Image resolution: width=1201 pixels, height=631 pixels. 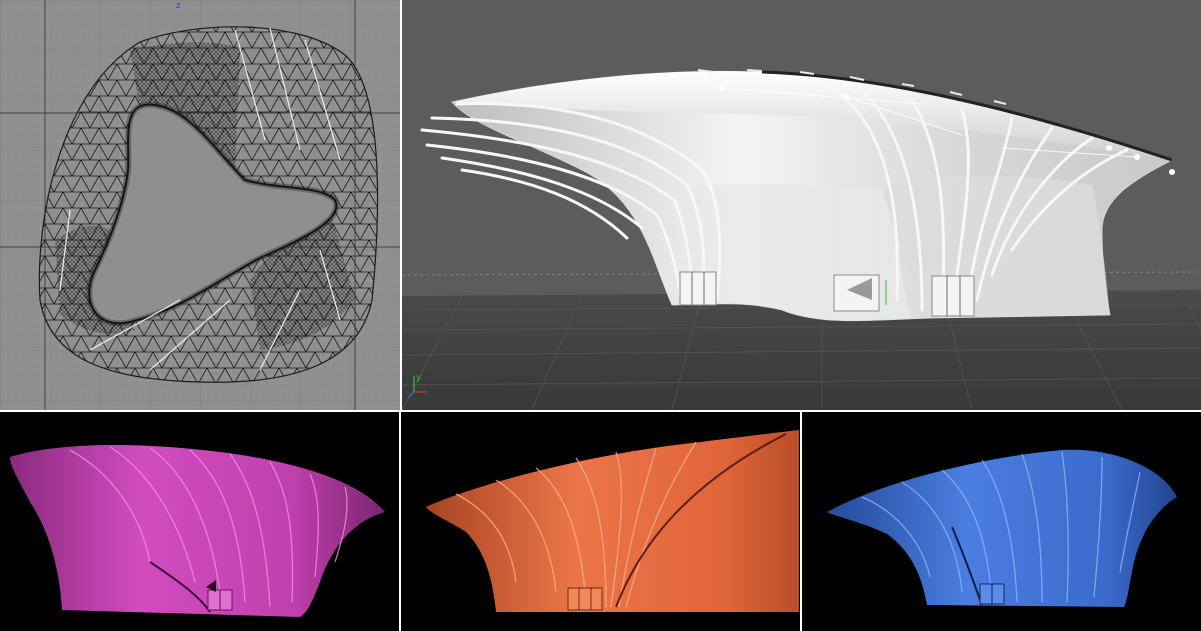 I want to click on render-magenta-canvas, so click(x=197, y=531).